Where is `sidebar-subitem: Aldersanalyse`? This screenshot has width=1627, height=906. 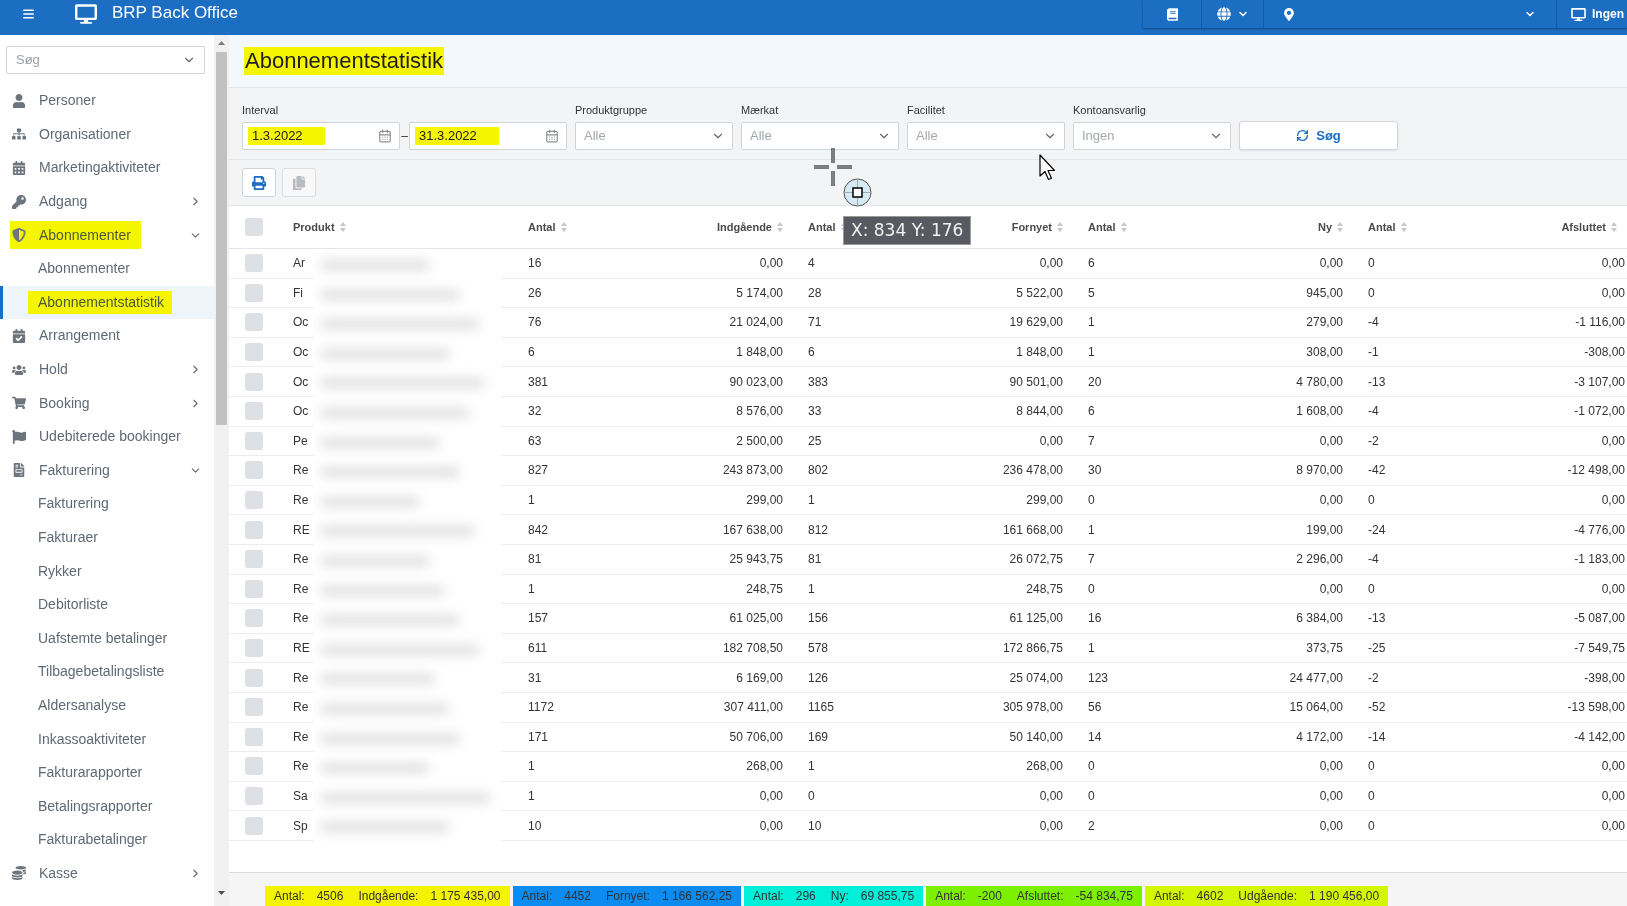
sidebar-subitem: Aldersanalyse is located at coordinates (107, 705).